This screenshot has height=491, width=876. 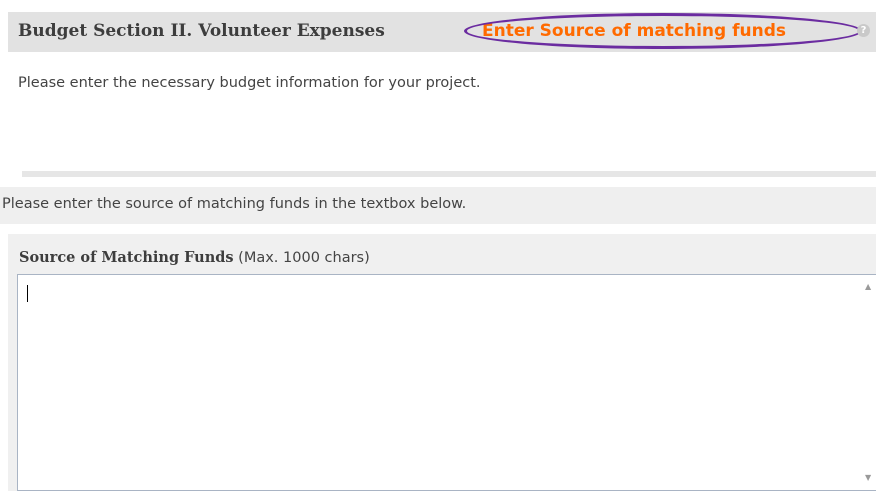 What do you see at coordinates (126, 257) in the screenshot?
I see `field-label-title: Source of Matching Funds` at bounding box center [126, 257].